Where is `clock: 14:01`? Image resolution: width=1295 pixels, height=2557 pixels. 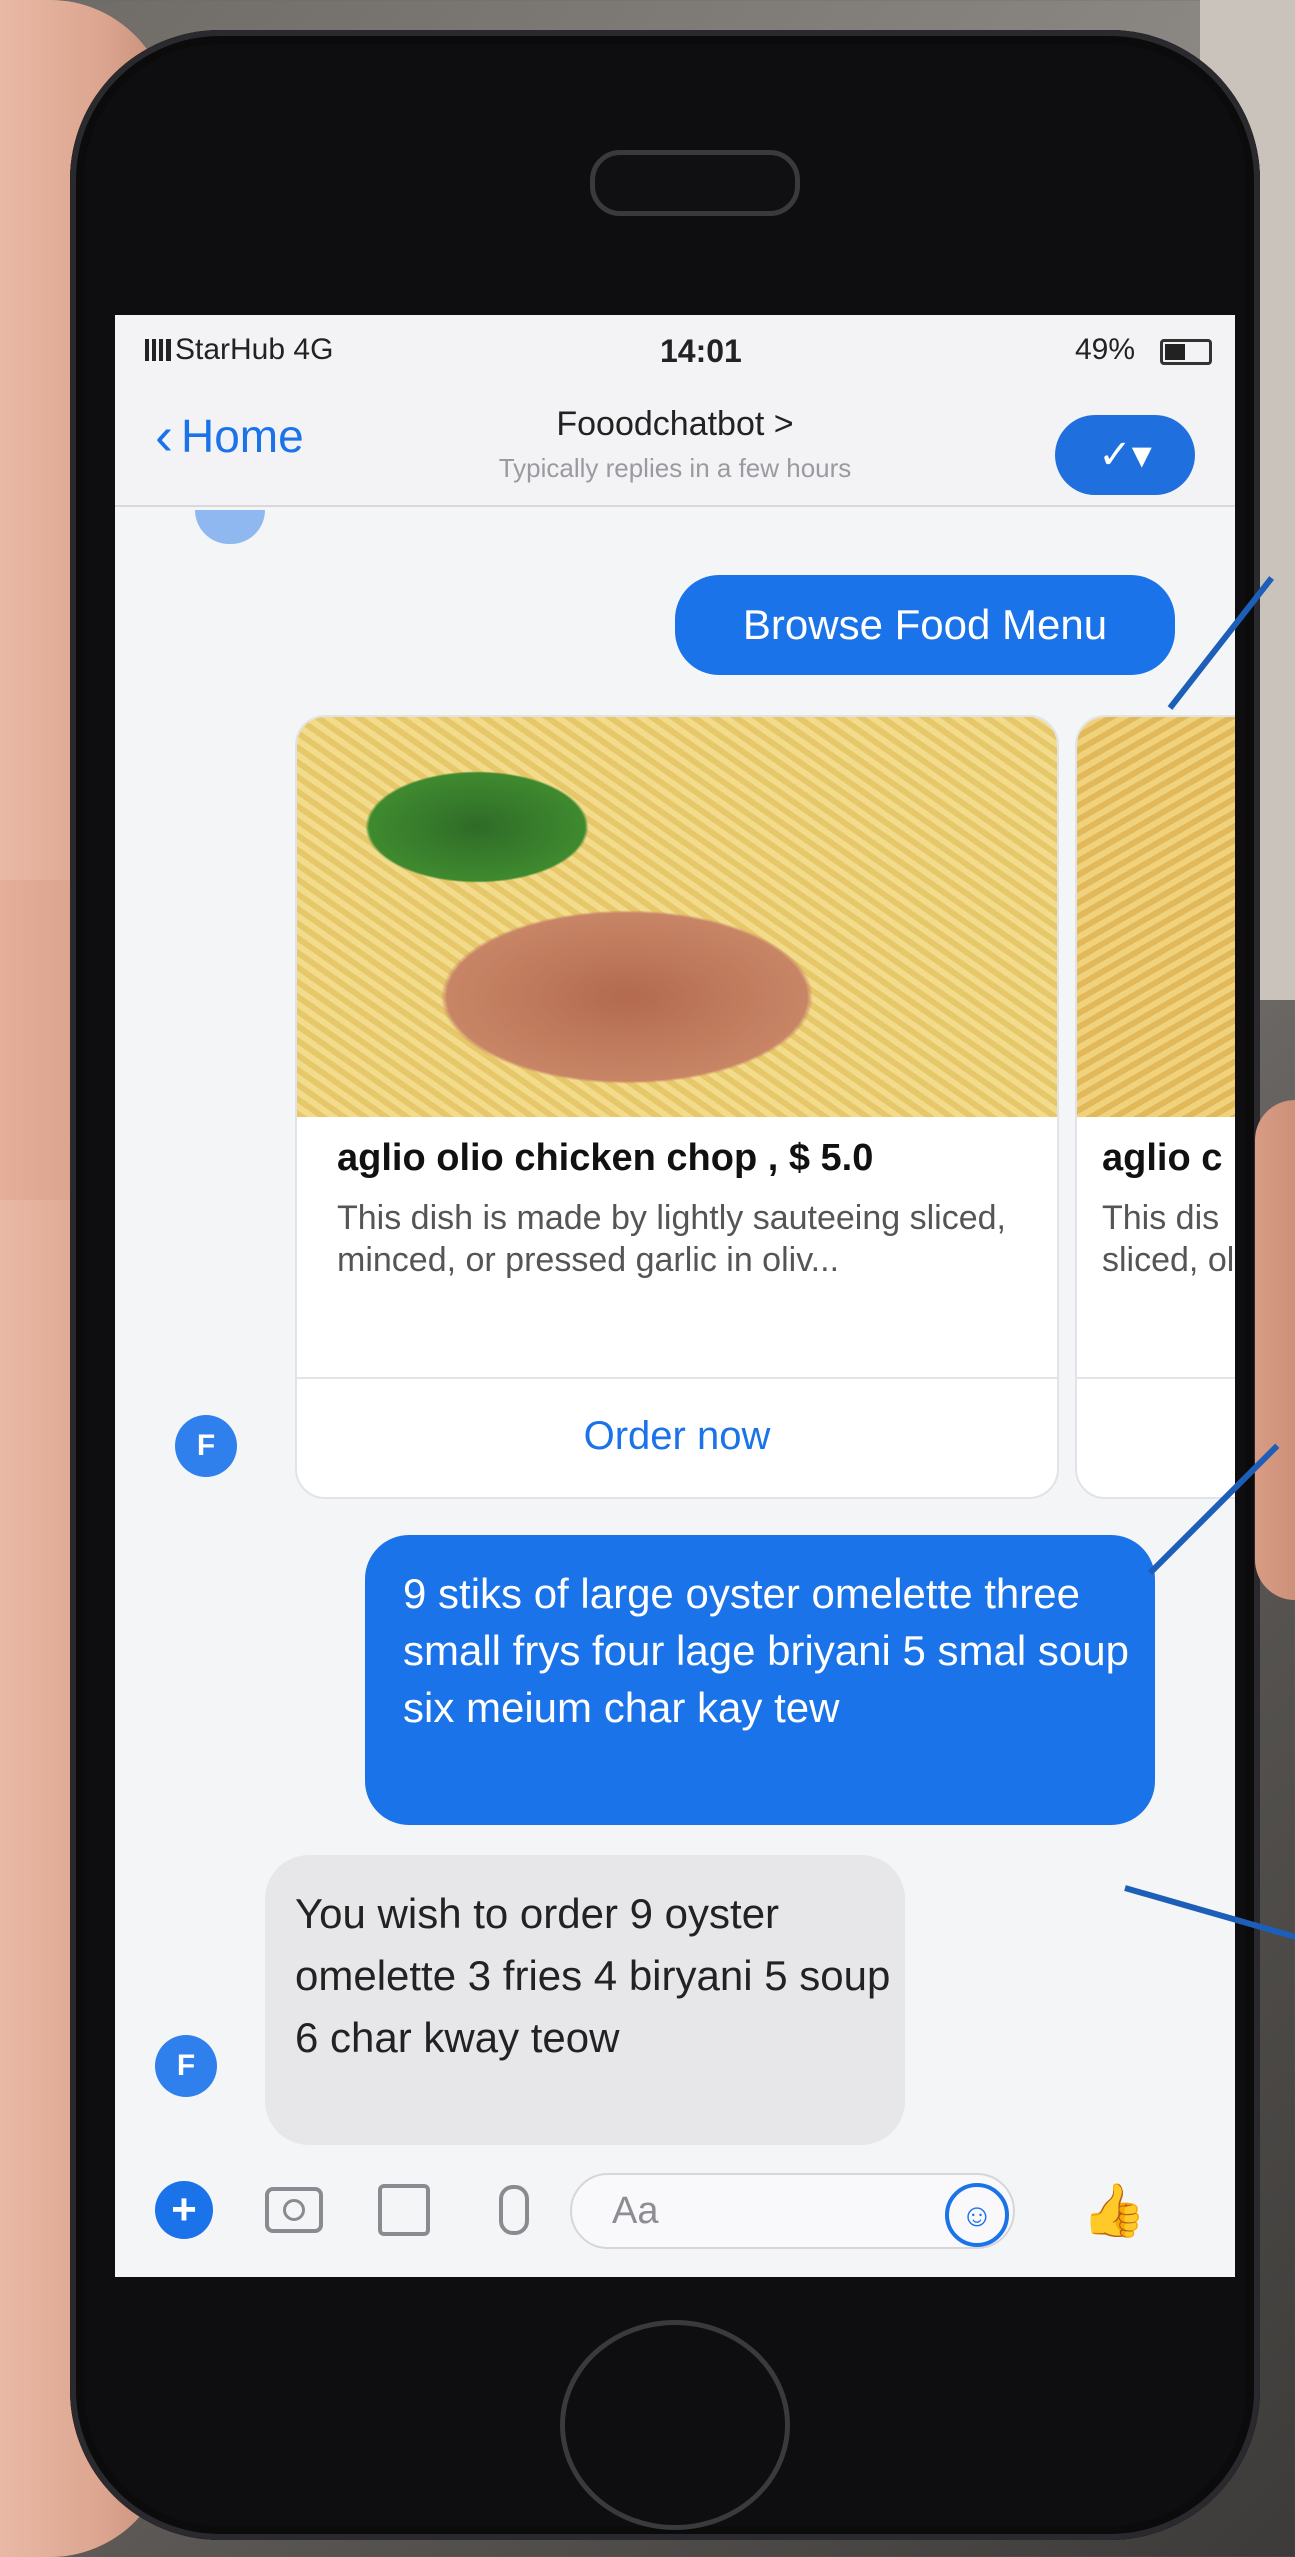
clock: 14:01 is located at coordinates (701, 351).